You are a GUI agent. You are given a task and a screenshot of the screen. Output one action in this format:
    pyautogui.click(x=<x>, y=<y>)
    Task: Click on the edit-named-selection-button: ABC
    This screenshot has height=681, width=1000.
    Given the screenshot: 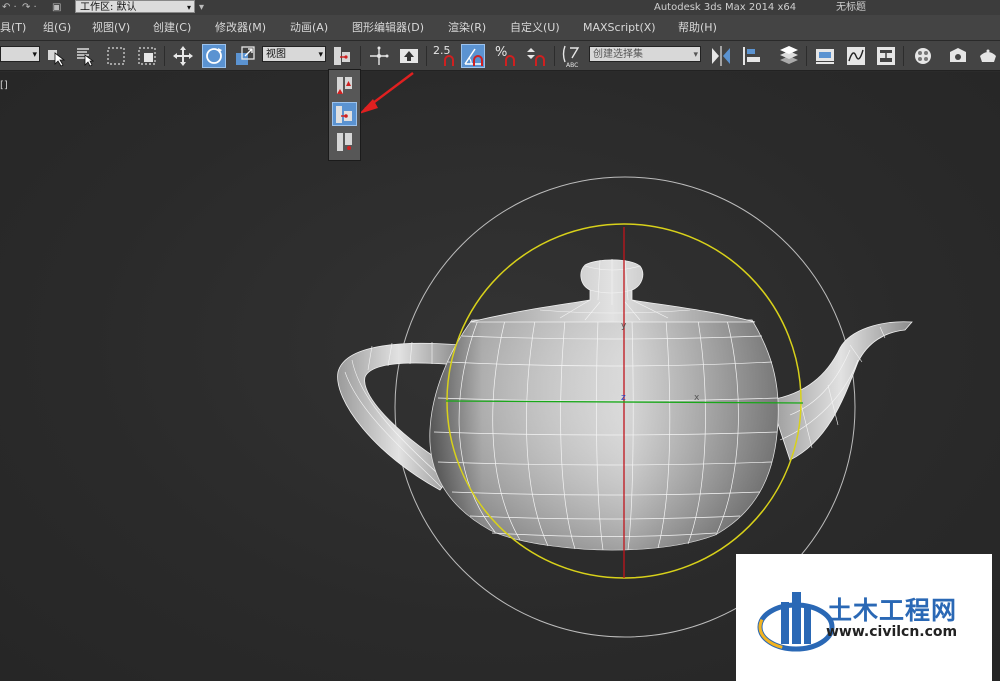 What is the action you would take?
    pyautogui.click(x=572, y=56)
    